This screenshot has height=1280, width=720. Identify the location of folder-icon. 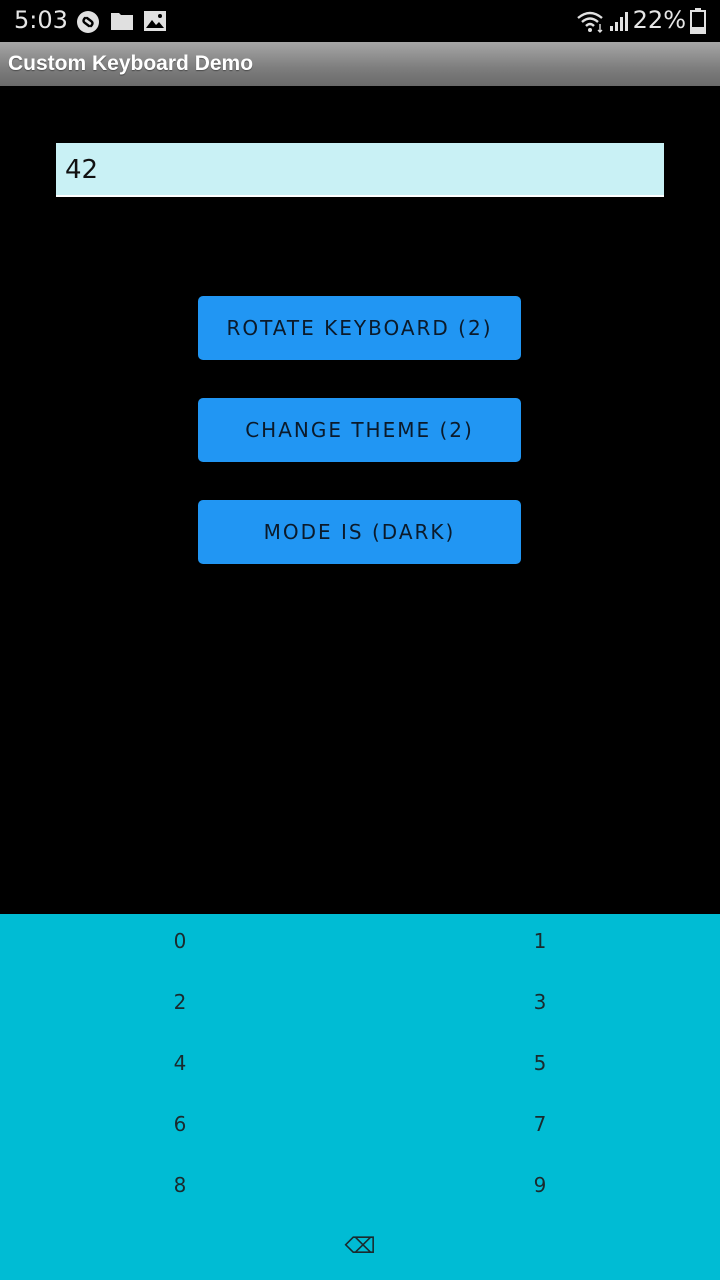
(122, 21).